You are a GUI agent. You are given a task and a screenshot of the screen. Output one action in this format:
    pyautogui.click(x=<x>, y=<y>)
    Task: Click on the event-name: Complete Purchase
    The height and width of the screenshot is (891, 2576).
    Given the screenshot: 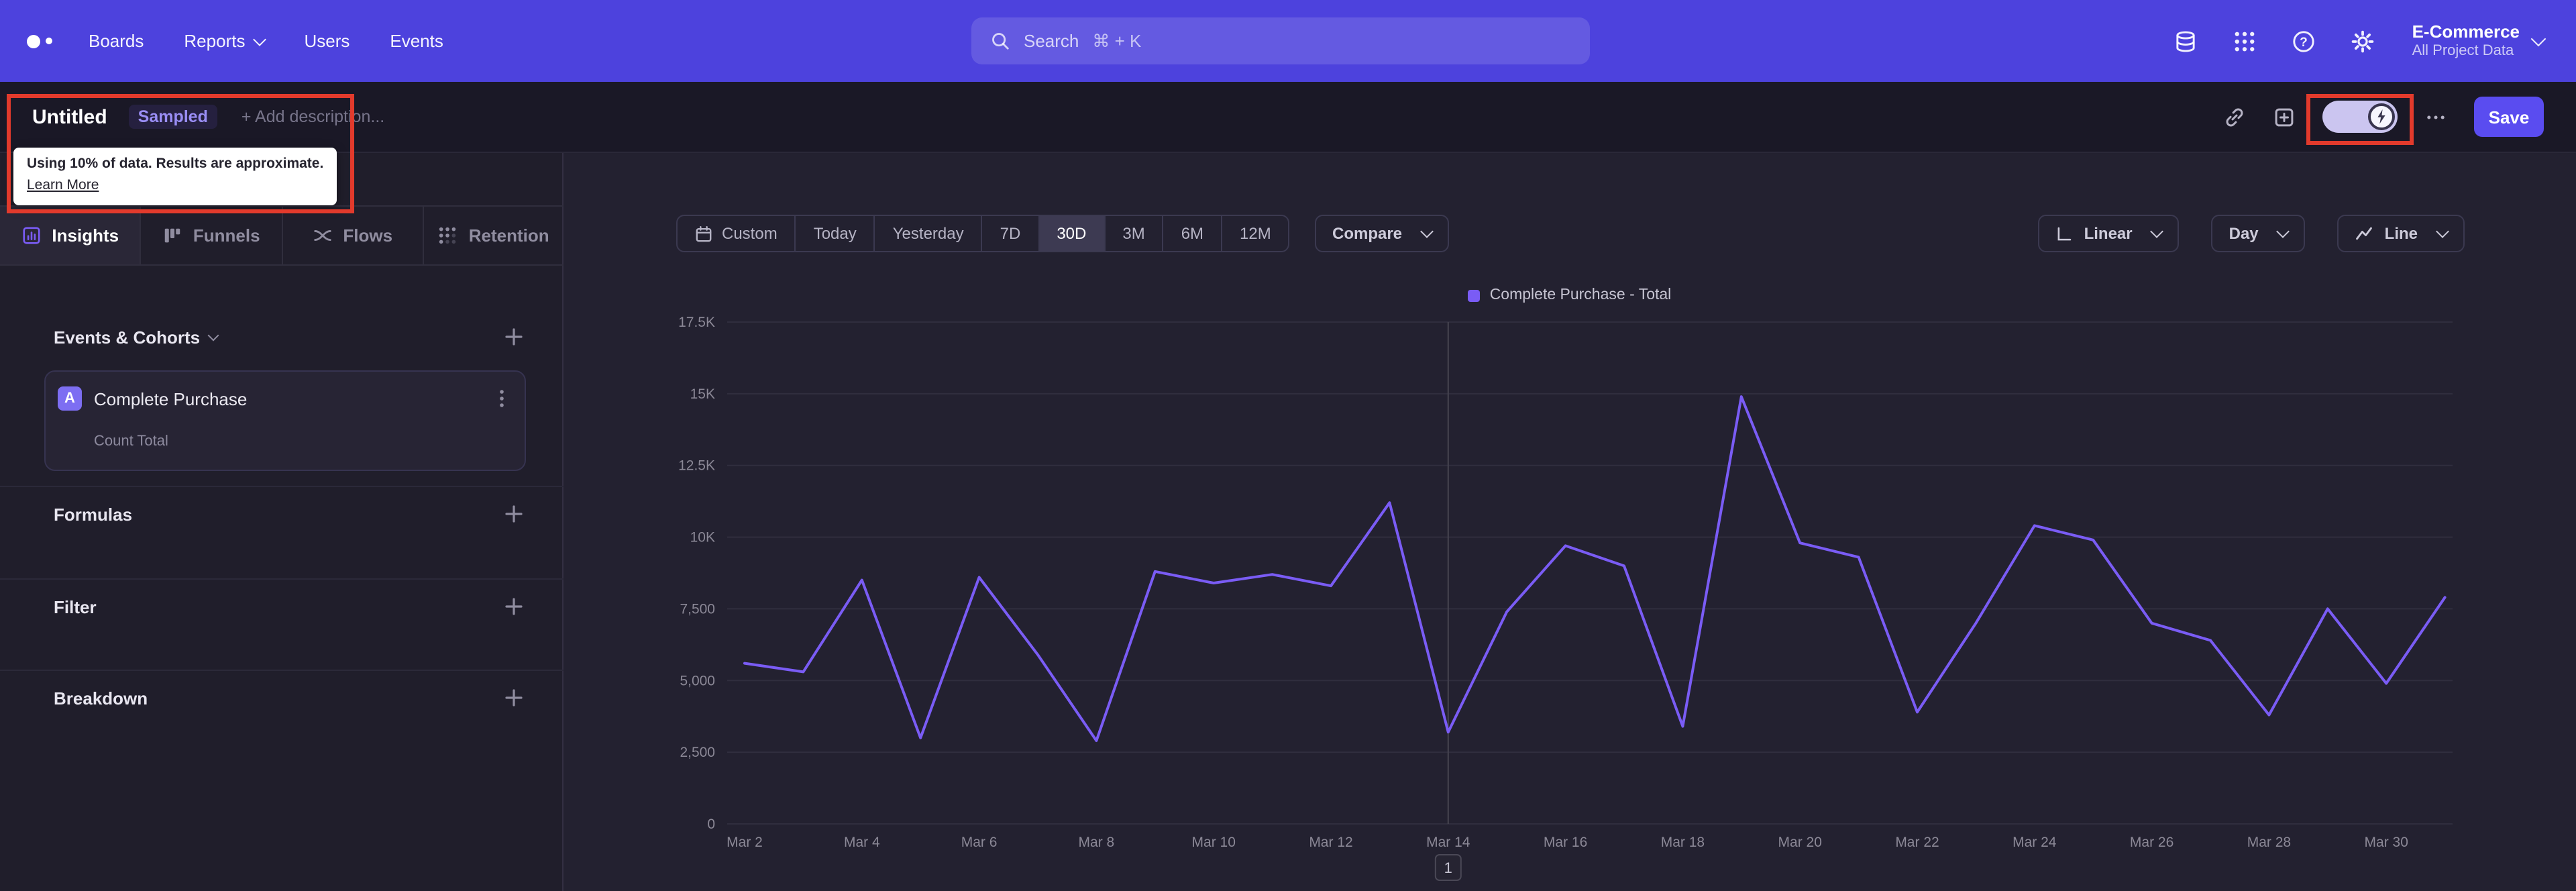 What is the action you would take?
    pyautogui.click(x=171, y=399)
    